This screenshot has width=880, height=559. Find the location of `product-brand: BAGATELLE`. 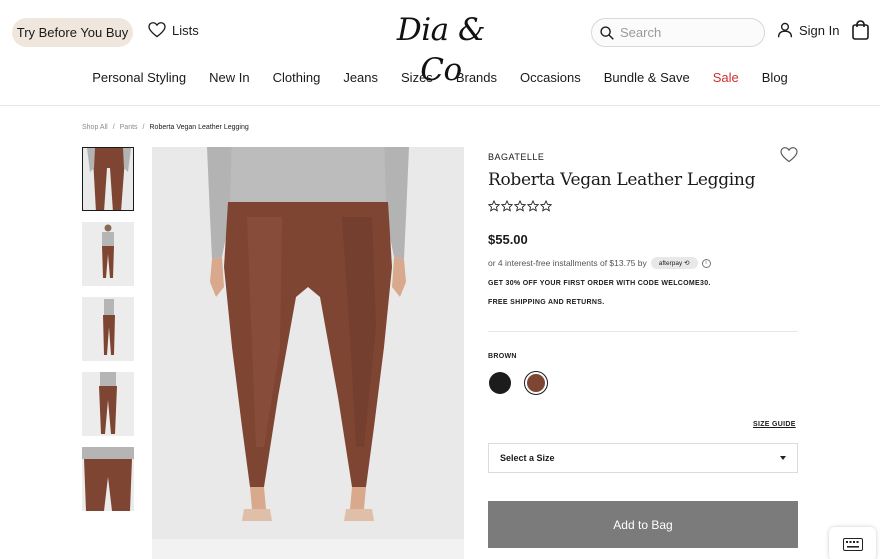

product-brand: BAGATELLE is located at coordinates (516, 157).